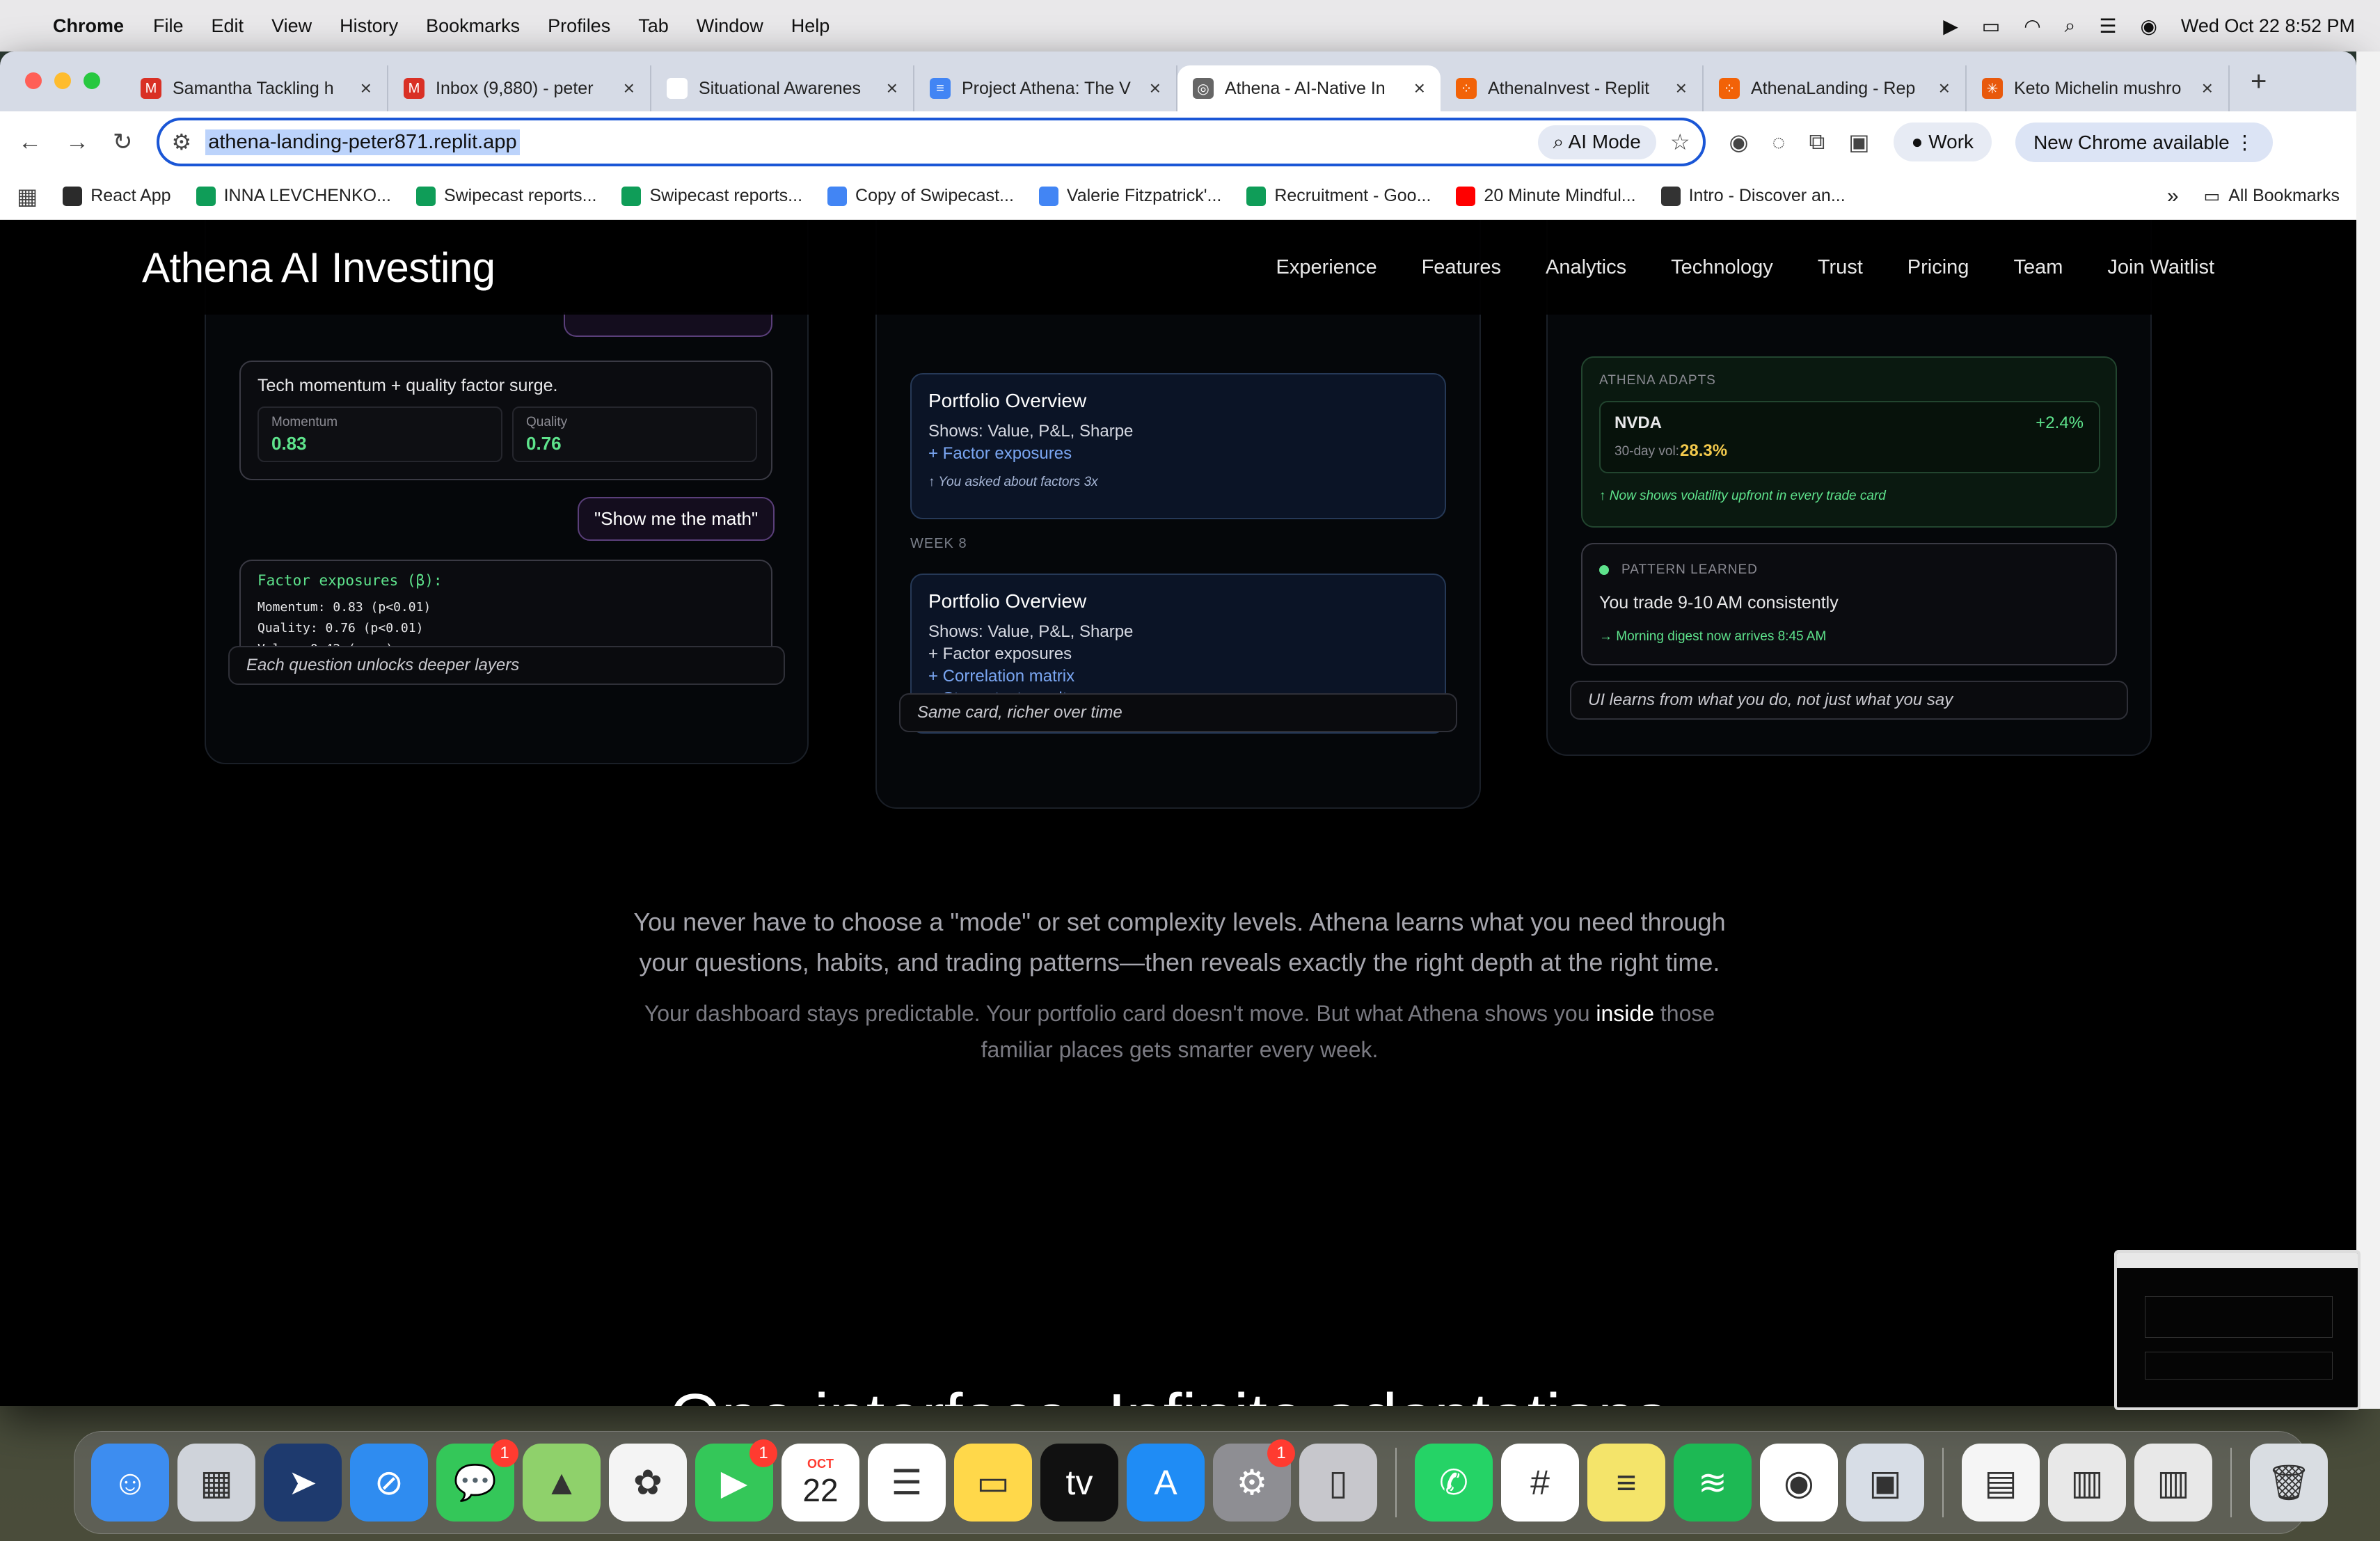 The width and height of the screenshot is (2380, 1541). Describe the element at coordinates (1573, 88) in the screenshot. I see `browser-tab: ⁘ AthenaInvest - Replit ×` at that location.